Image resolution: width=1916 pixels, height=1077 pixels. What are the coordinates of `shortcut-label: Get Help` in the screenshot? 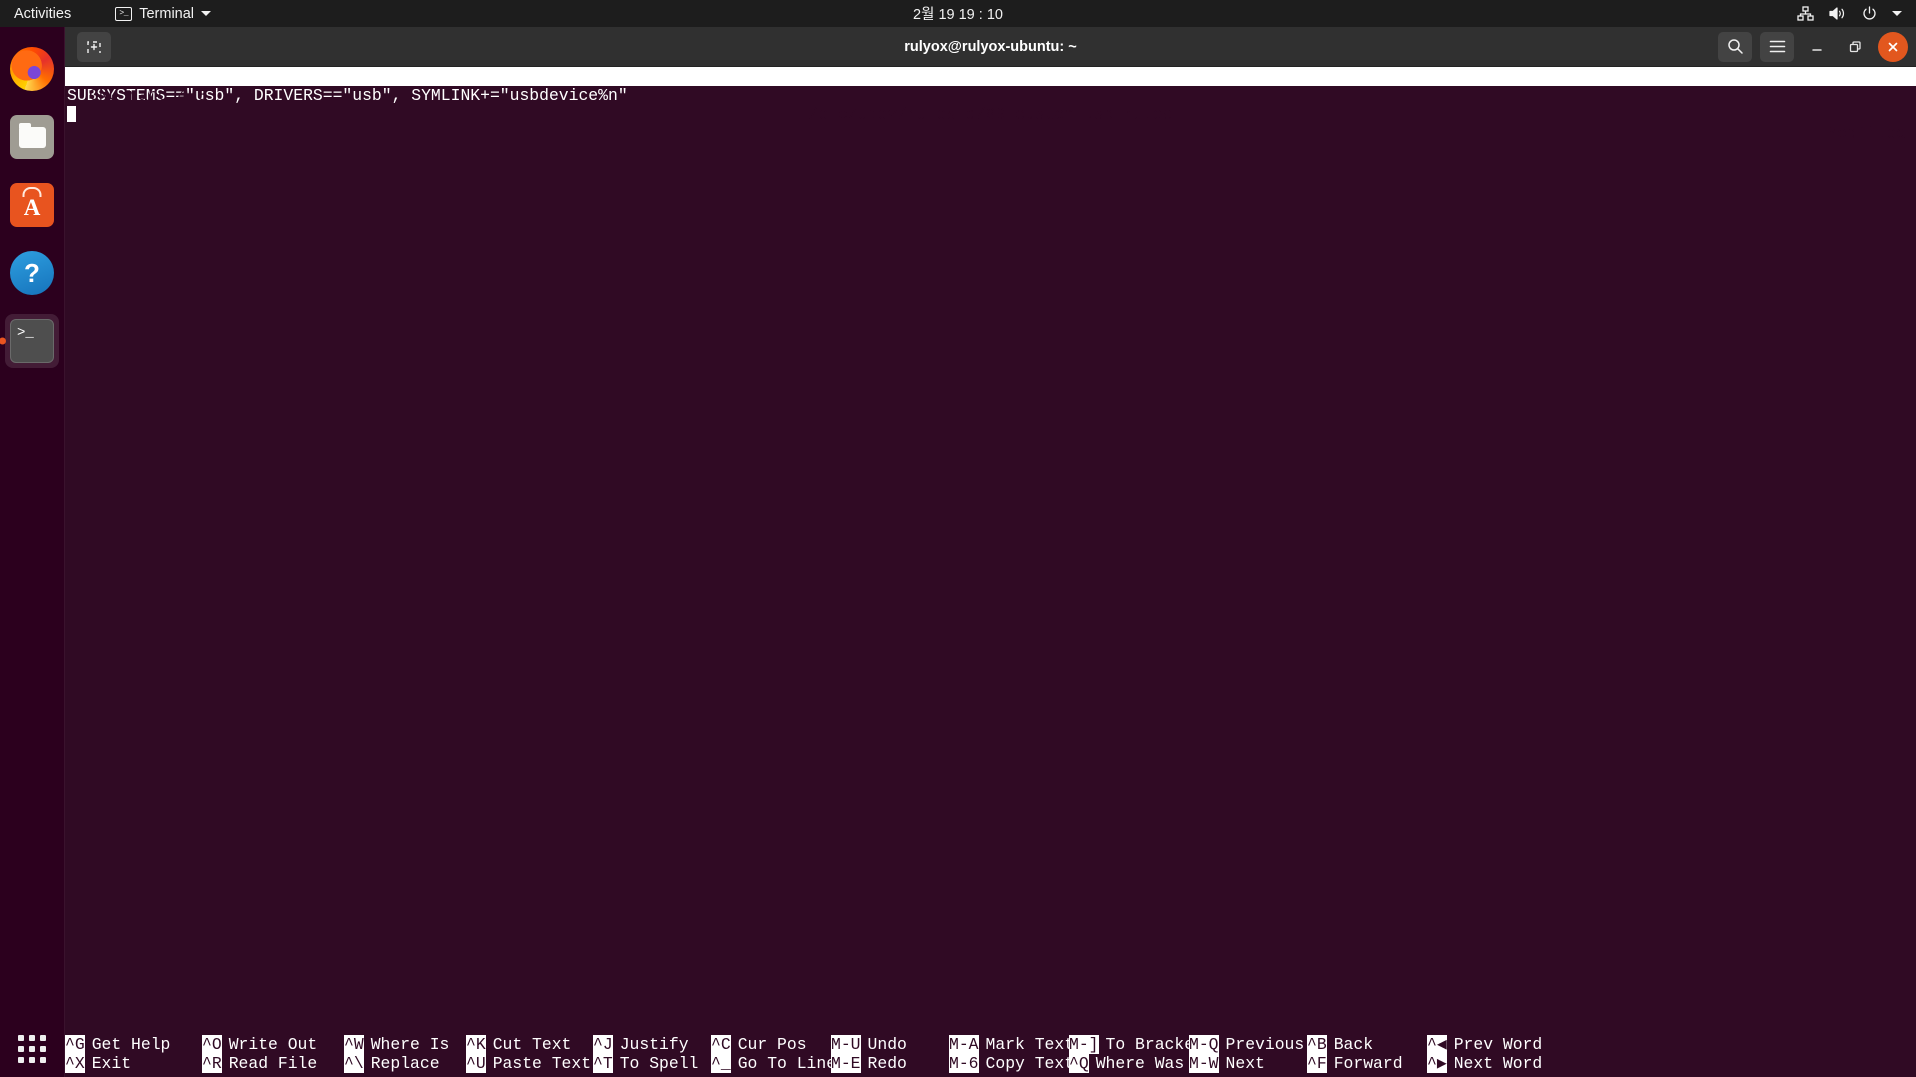 It's located at (131, 1044).